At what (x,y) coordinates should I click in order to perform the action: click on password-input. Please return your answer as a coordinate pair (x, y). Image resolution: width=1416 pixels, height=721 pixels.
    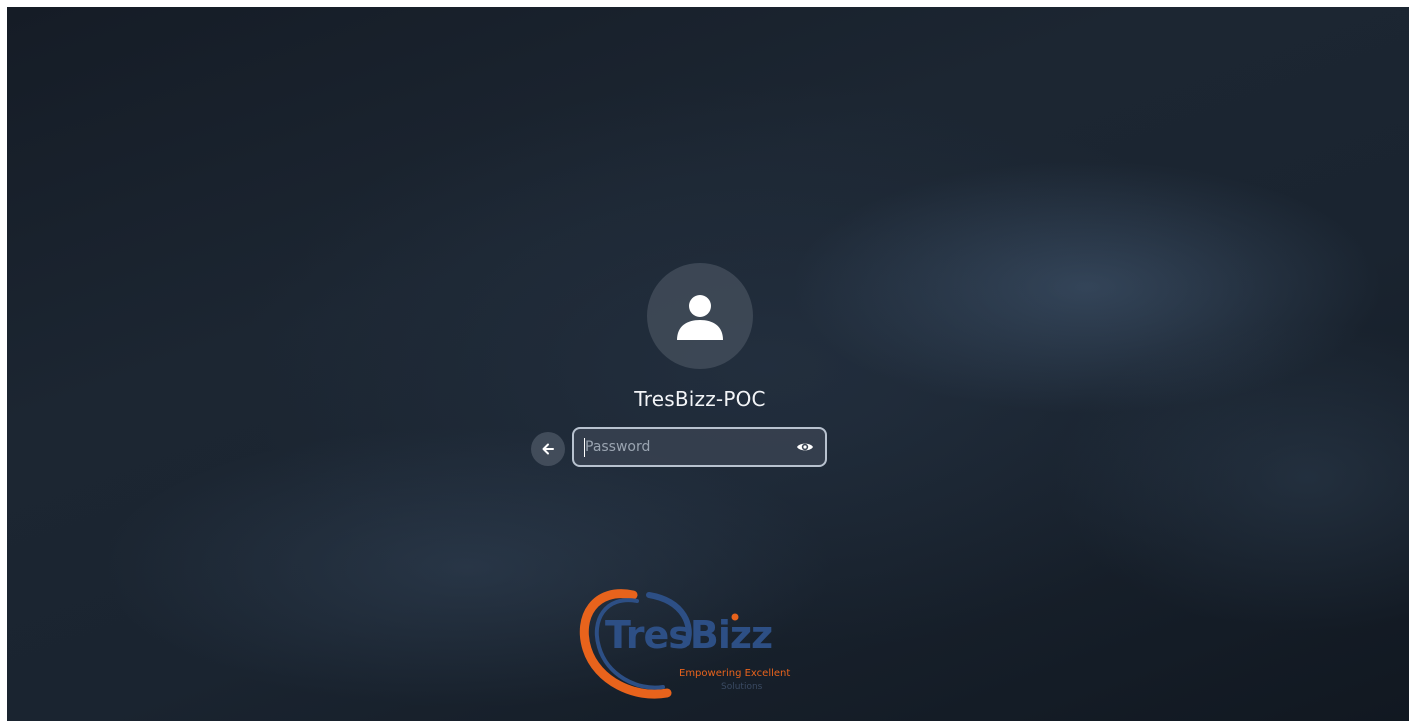
    Looking at the image, I should click on (684, 447).